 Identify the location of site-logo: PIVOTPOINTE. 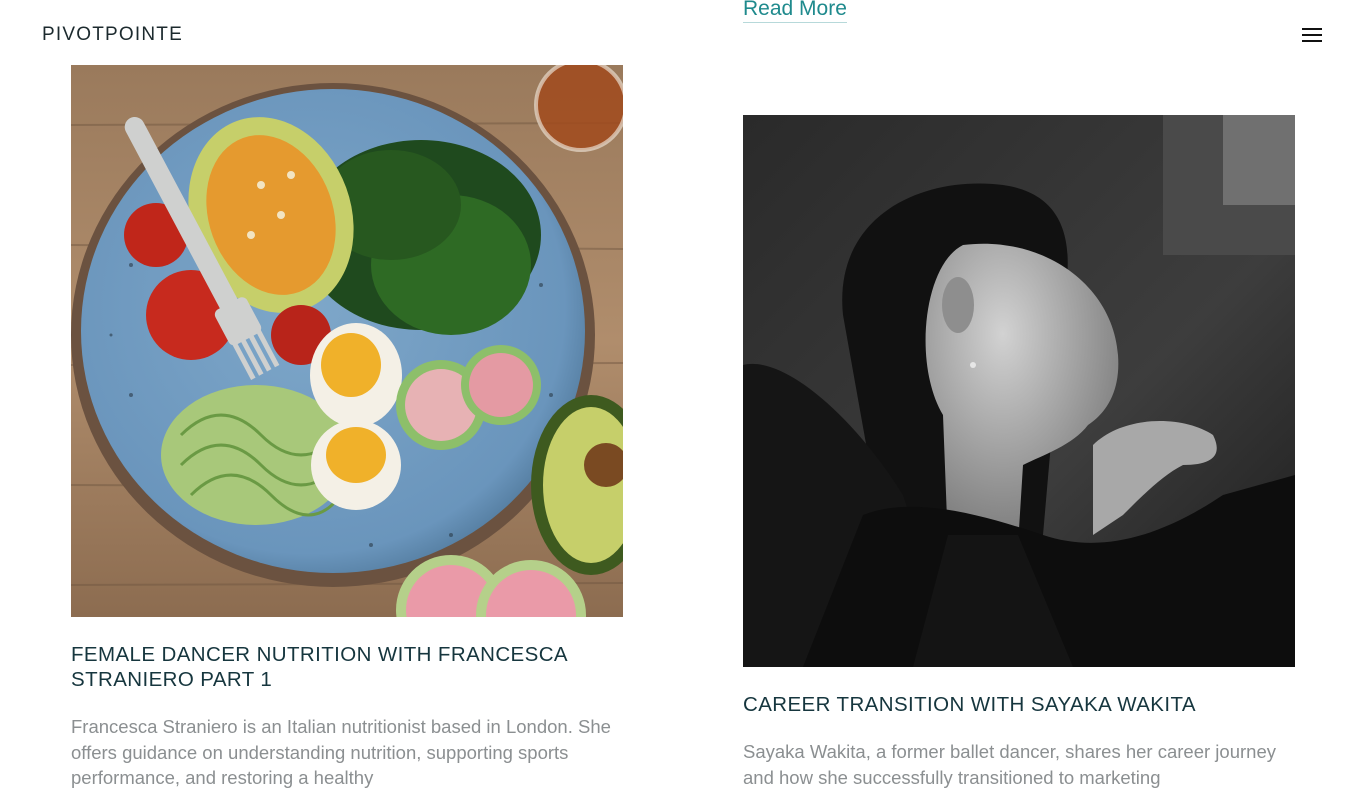
(112, 35).